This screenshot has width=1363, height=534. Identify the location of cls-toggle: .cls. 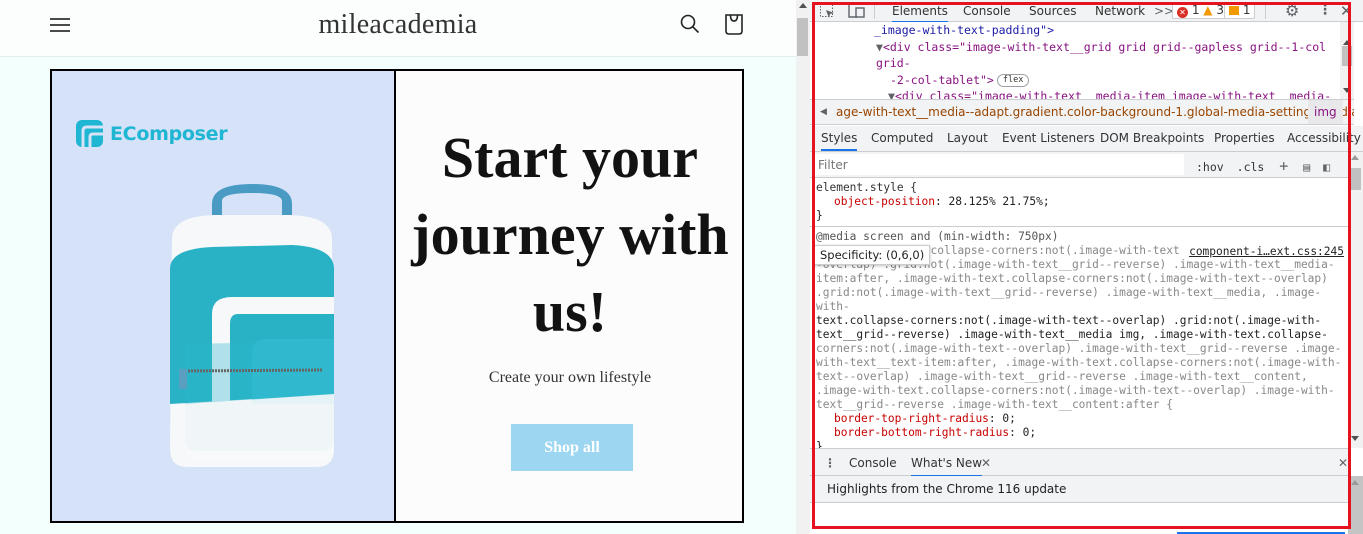
(1251, 167).